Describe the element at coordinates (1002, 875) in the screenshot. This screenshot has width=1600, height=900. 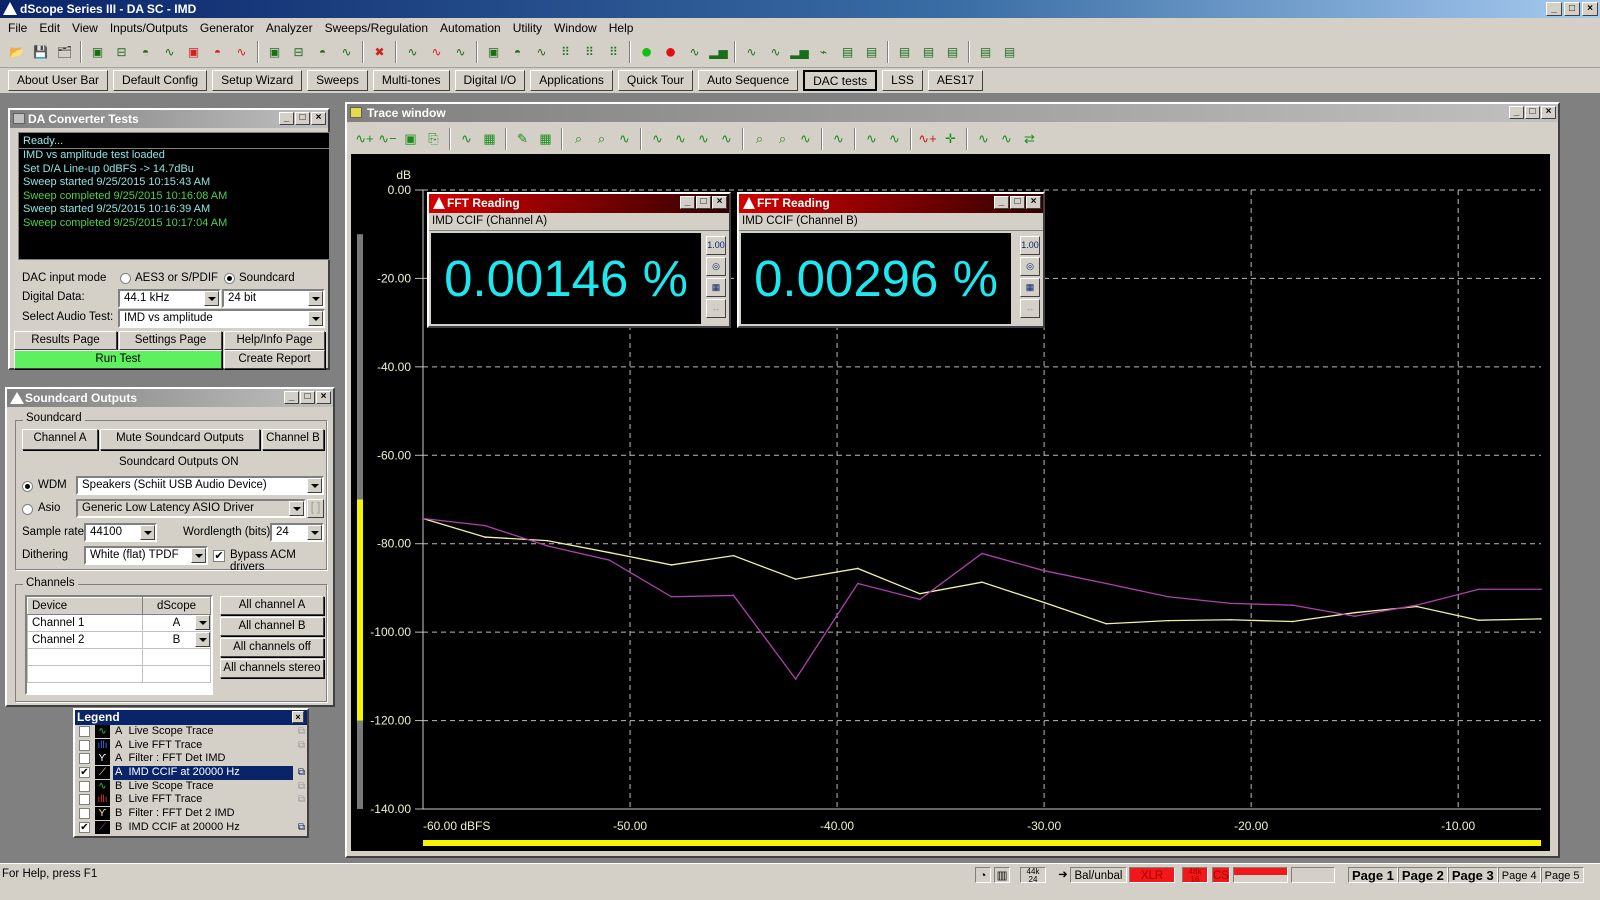
I see `meter-status-icon: ▥` at that location.